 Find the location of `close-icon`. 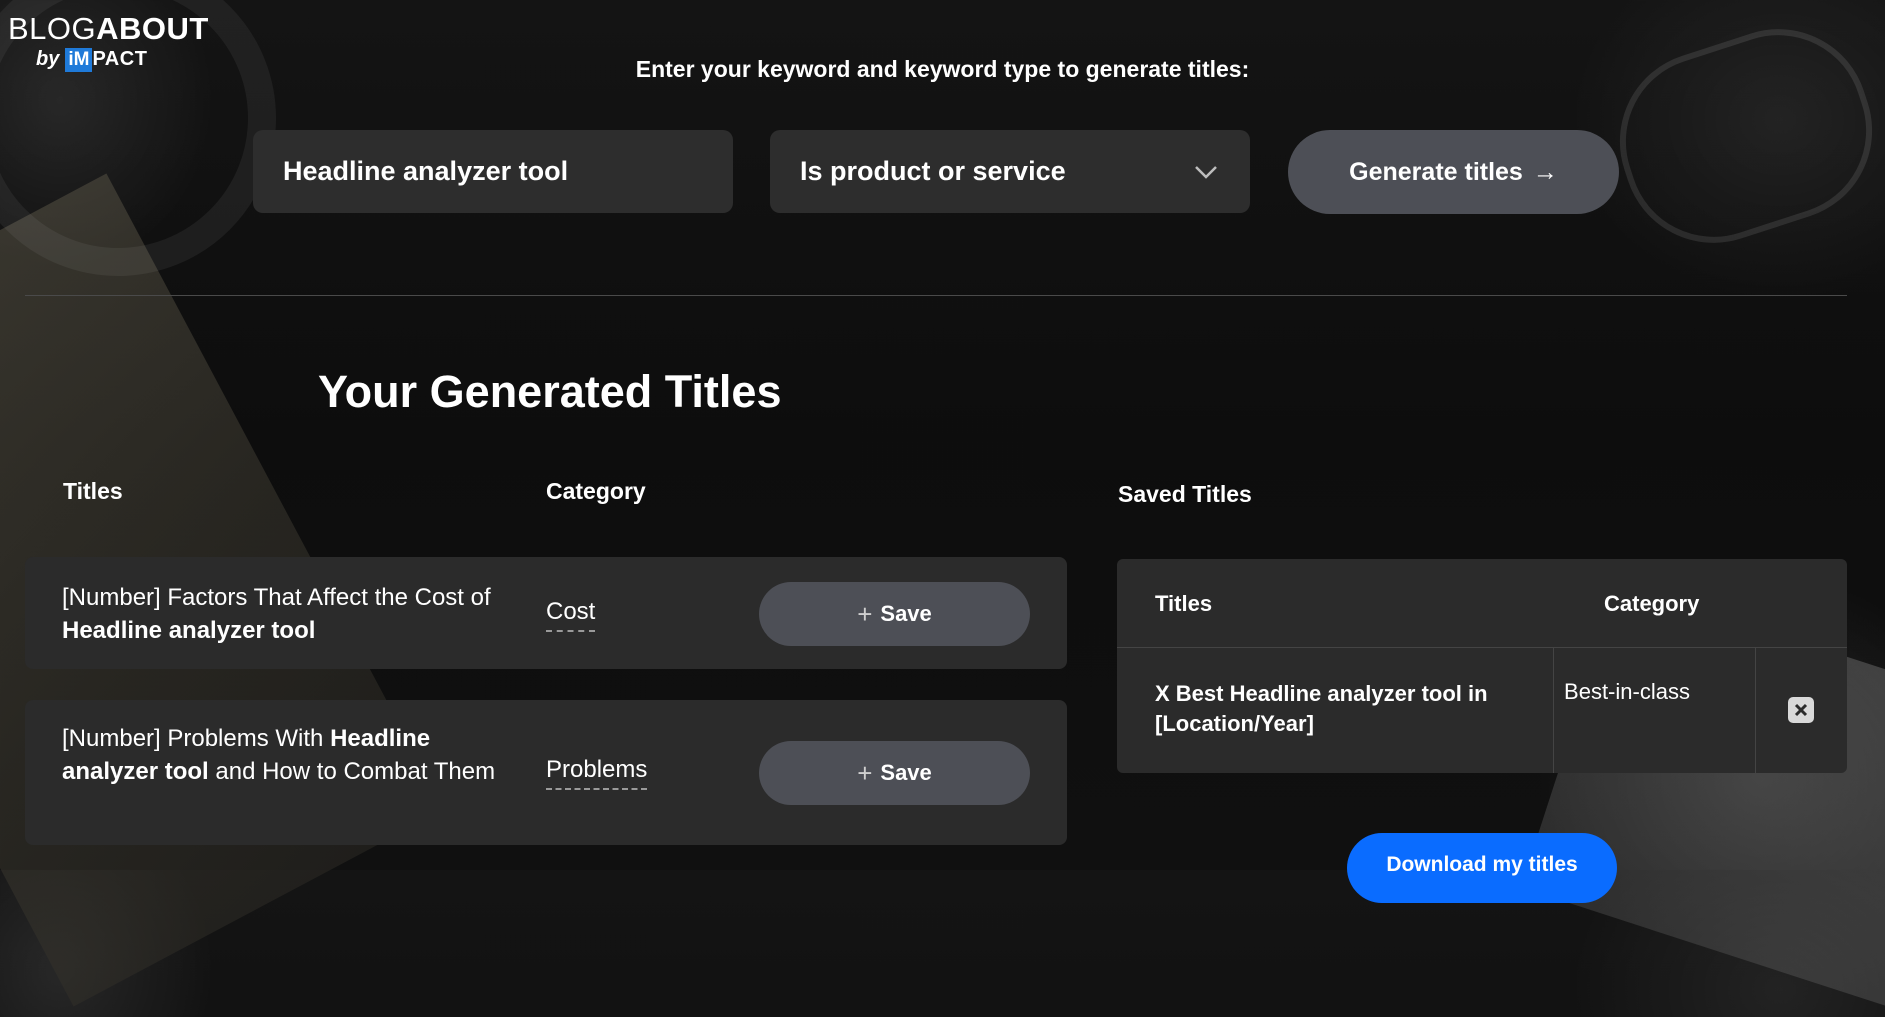

close-icon is located at coordinates (1801, 710).